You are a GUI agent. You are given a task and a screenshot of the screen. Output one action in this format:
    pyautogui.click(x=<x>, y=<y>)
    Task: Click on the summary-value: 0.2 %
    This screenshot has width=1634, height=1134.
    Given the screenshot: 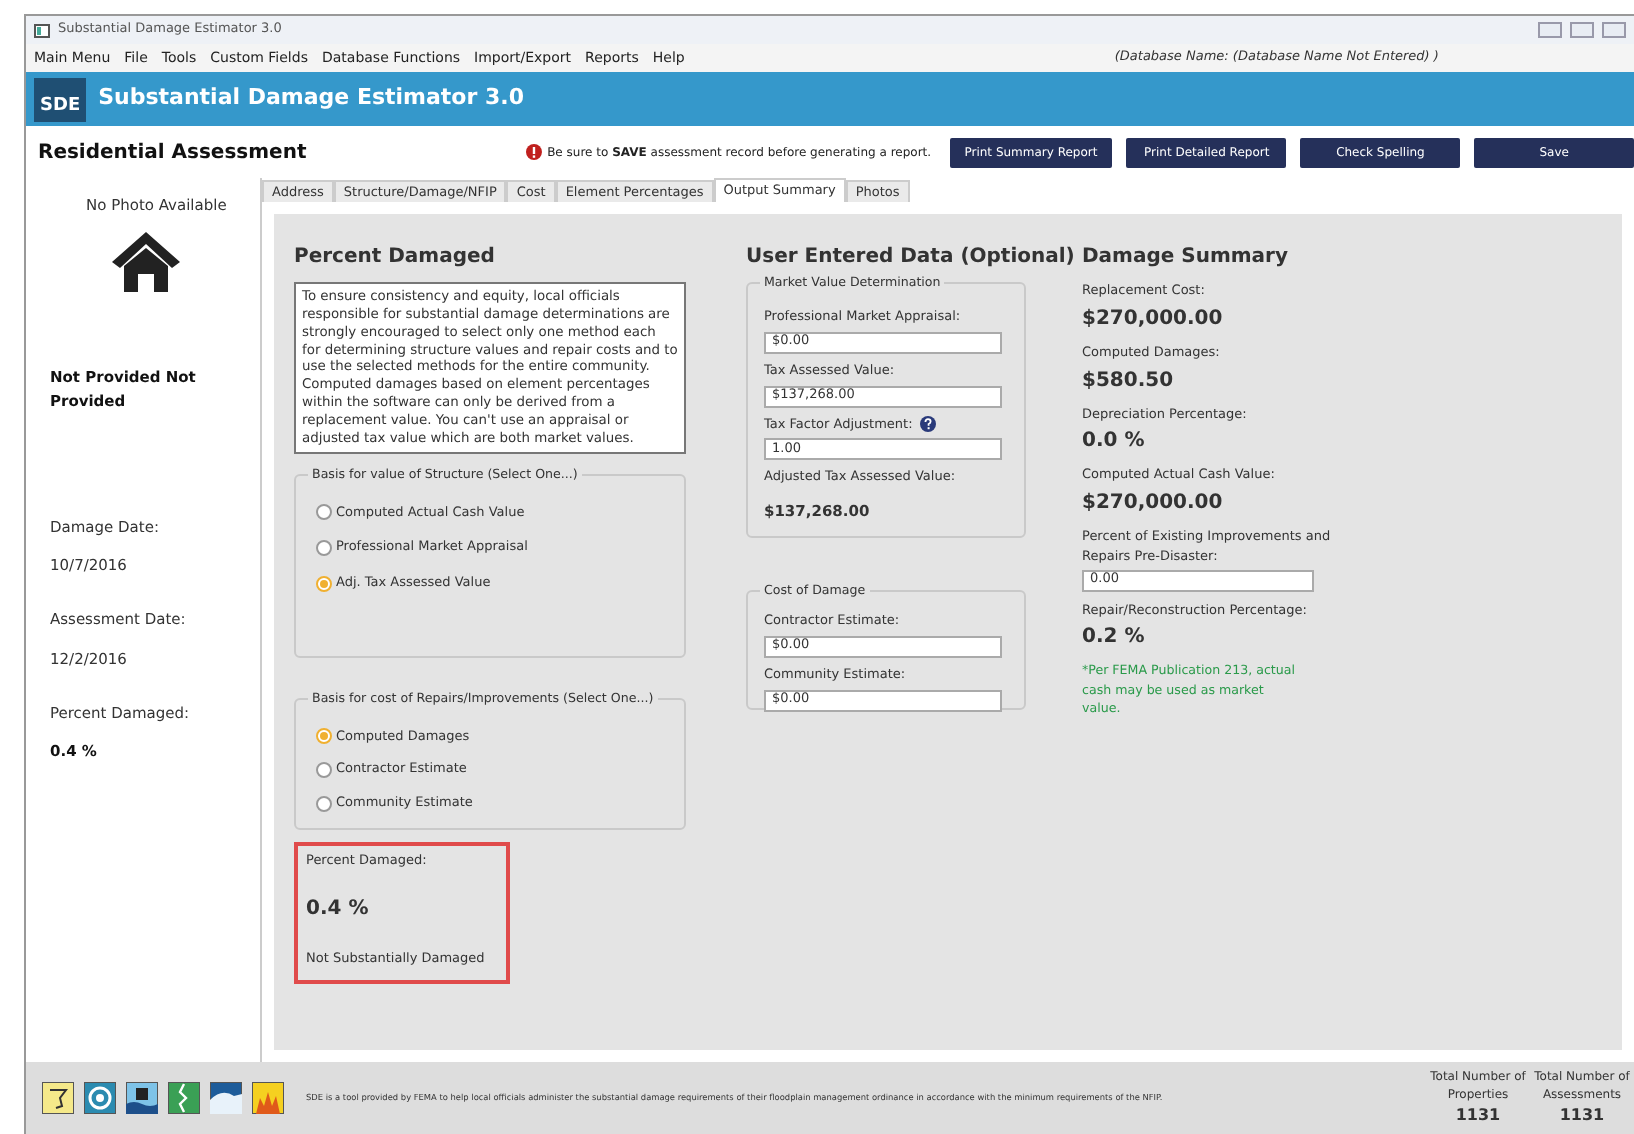 What is the action you would take?
    pyautogui.click(x=1114, y=638)
    